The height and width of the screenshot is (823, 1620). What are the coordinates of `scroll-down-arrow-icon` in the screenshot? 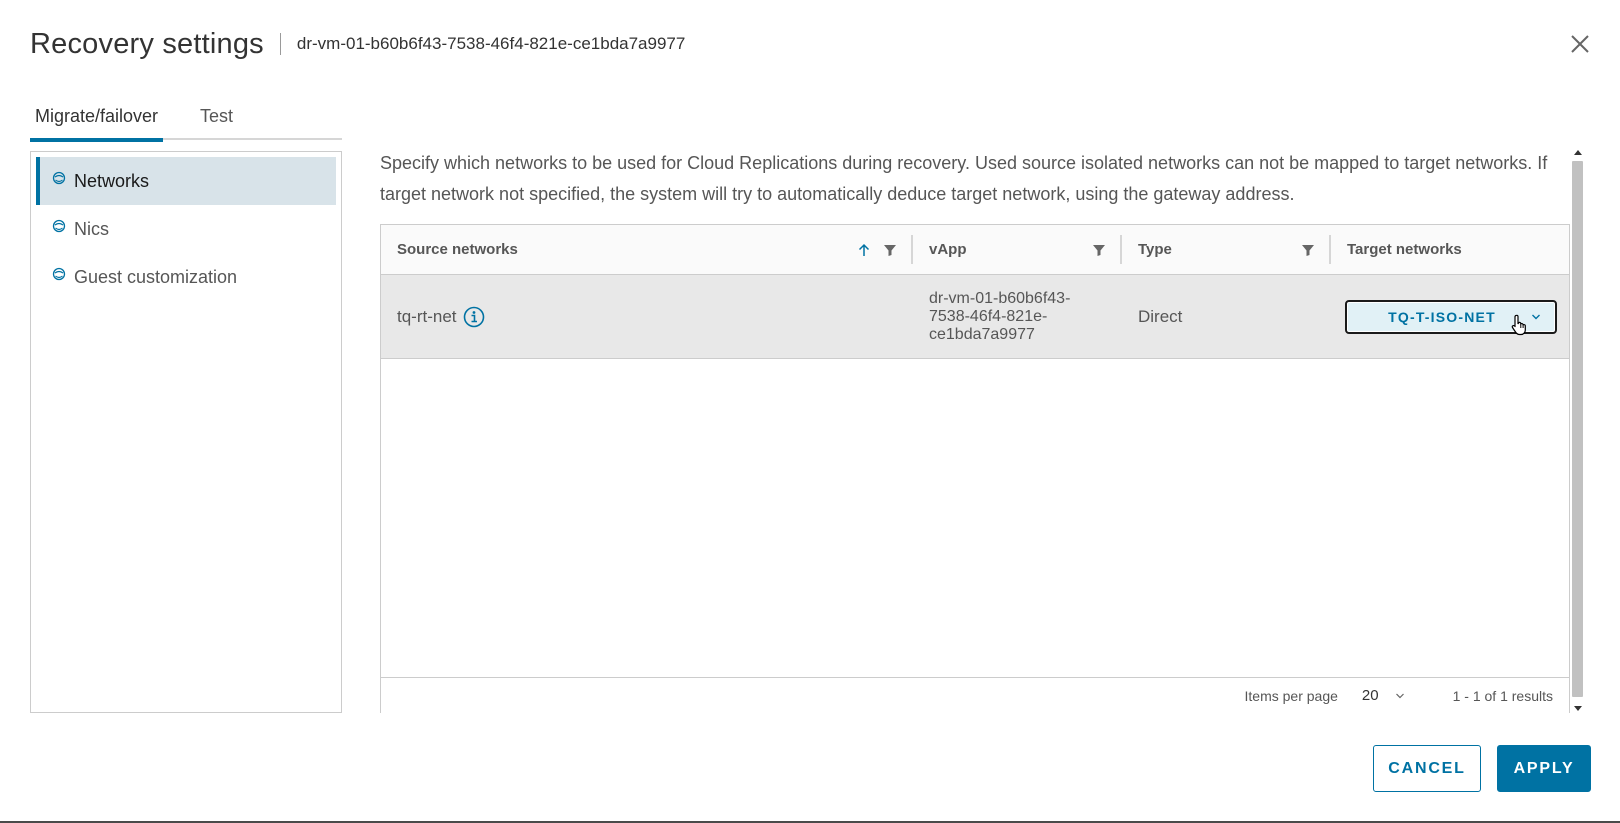 It's located at (1578, 708).